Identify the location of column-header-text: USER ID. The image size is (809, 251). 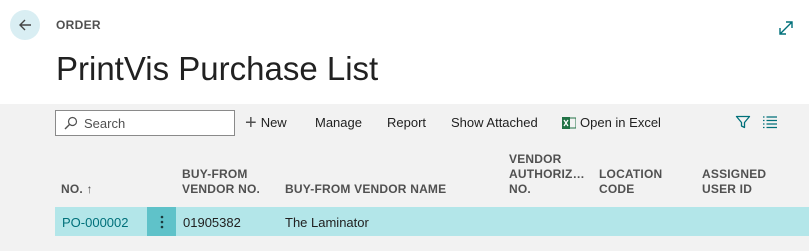
(727, 189).